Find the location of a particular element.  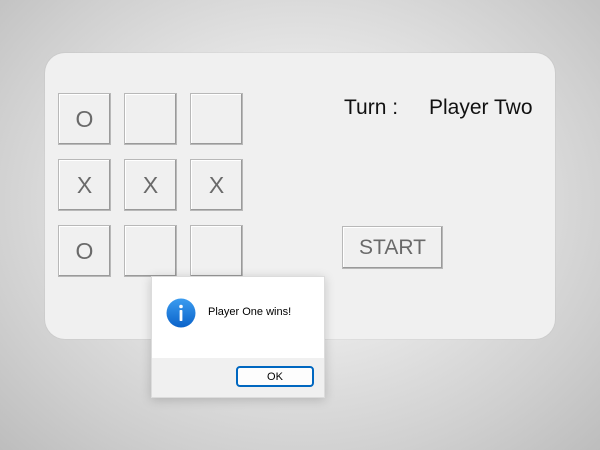

board-cell-6: X is located at coordinates (216, 185).